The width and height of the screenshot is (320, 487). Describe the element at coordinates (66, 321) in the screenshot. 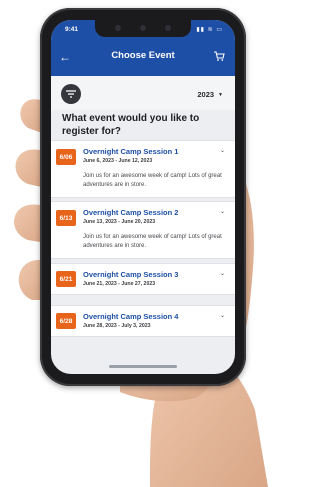

I see `date-badge: 6/28` at that location.